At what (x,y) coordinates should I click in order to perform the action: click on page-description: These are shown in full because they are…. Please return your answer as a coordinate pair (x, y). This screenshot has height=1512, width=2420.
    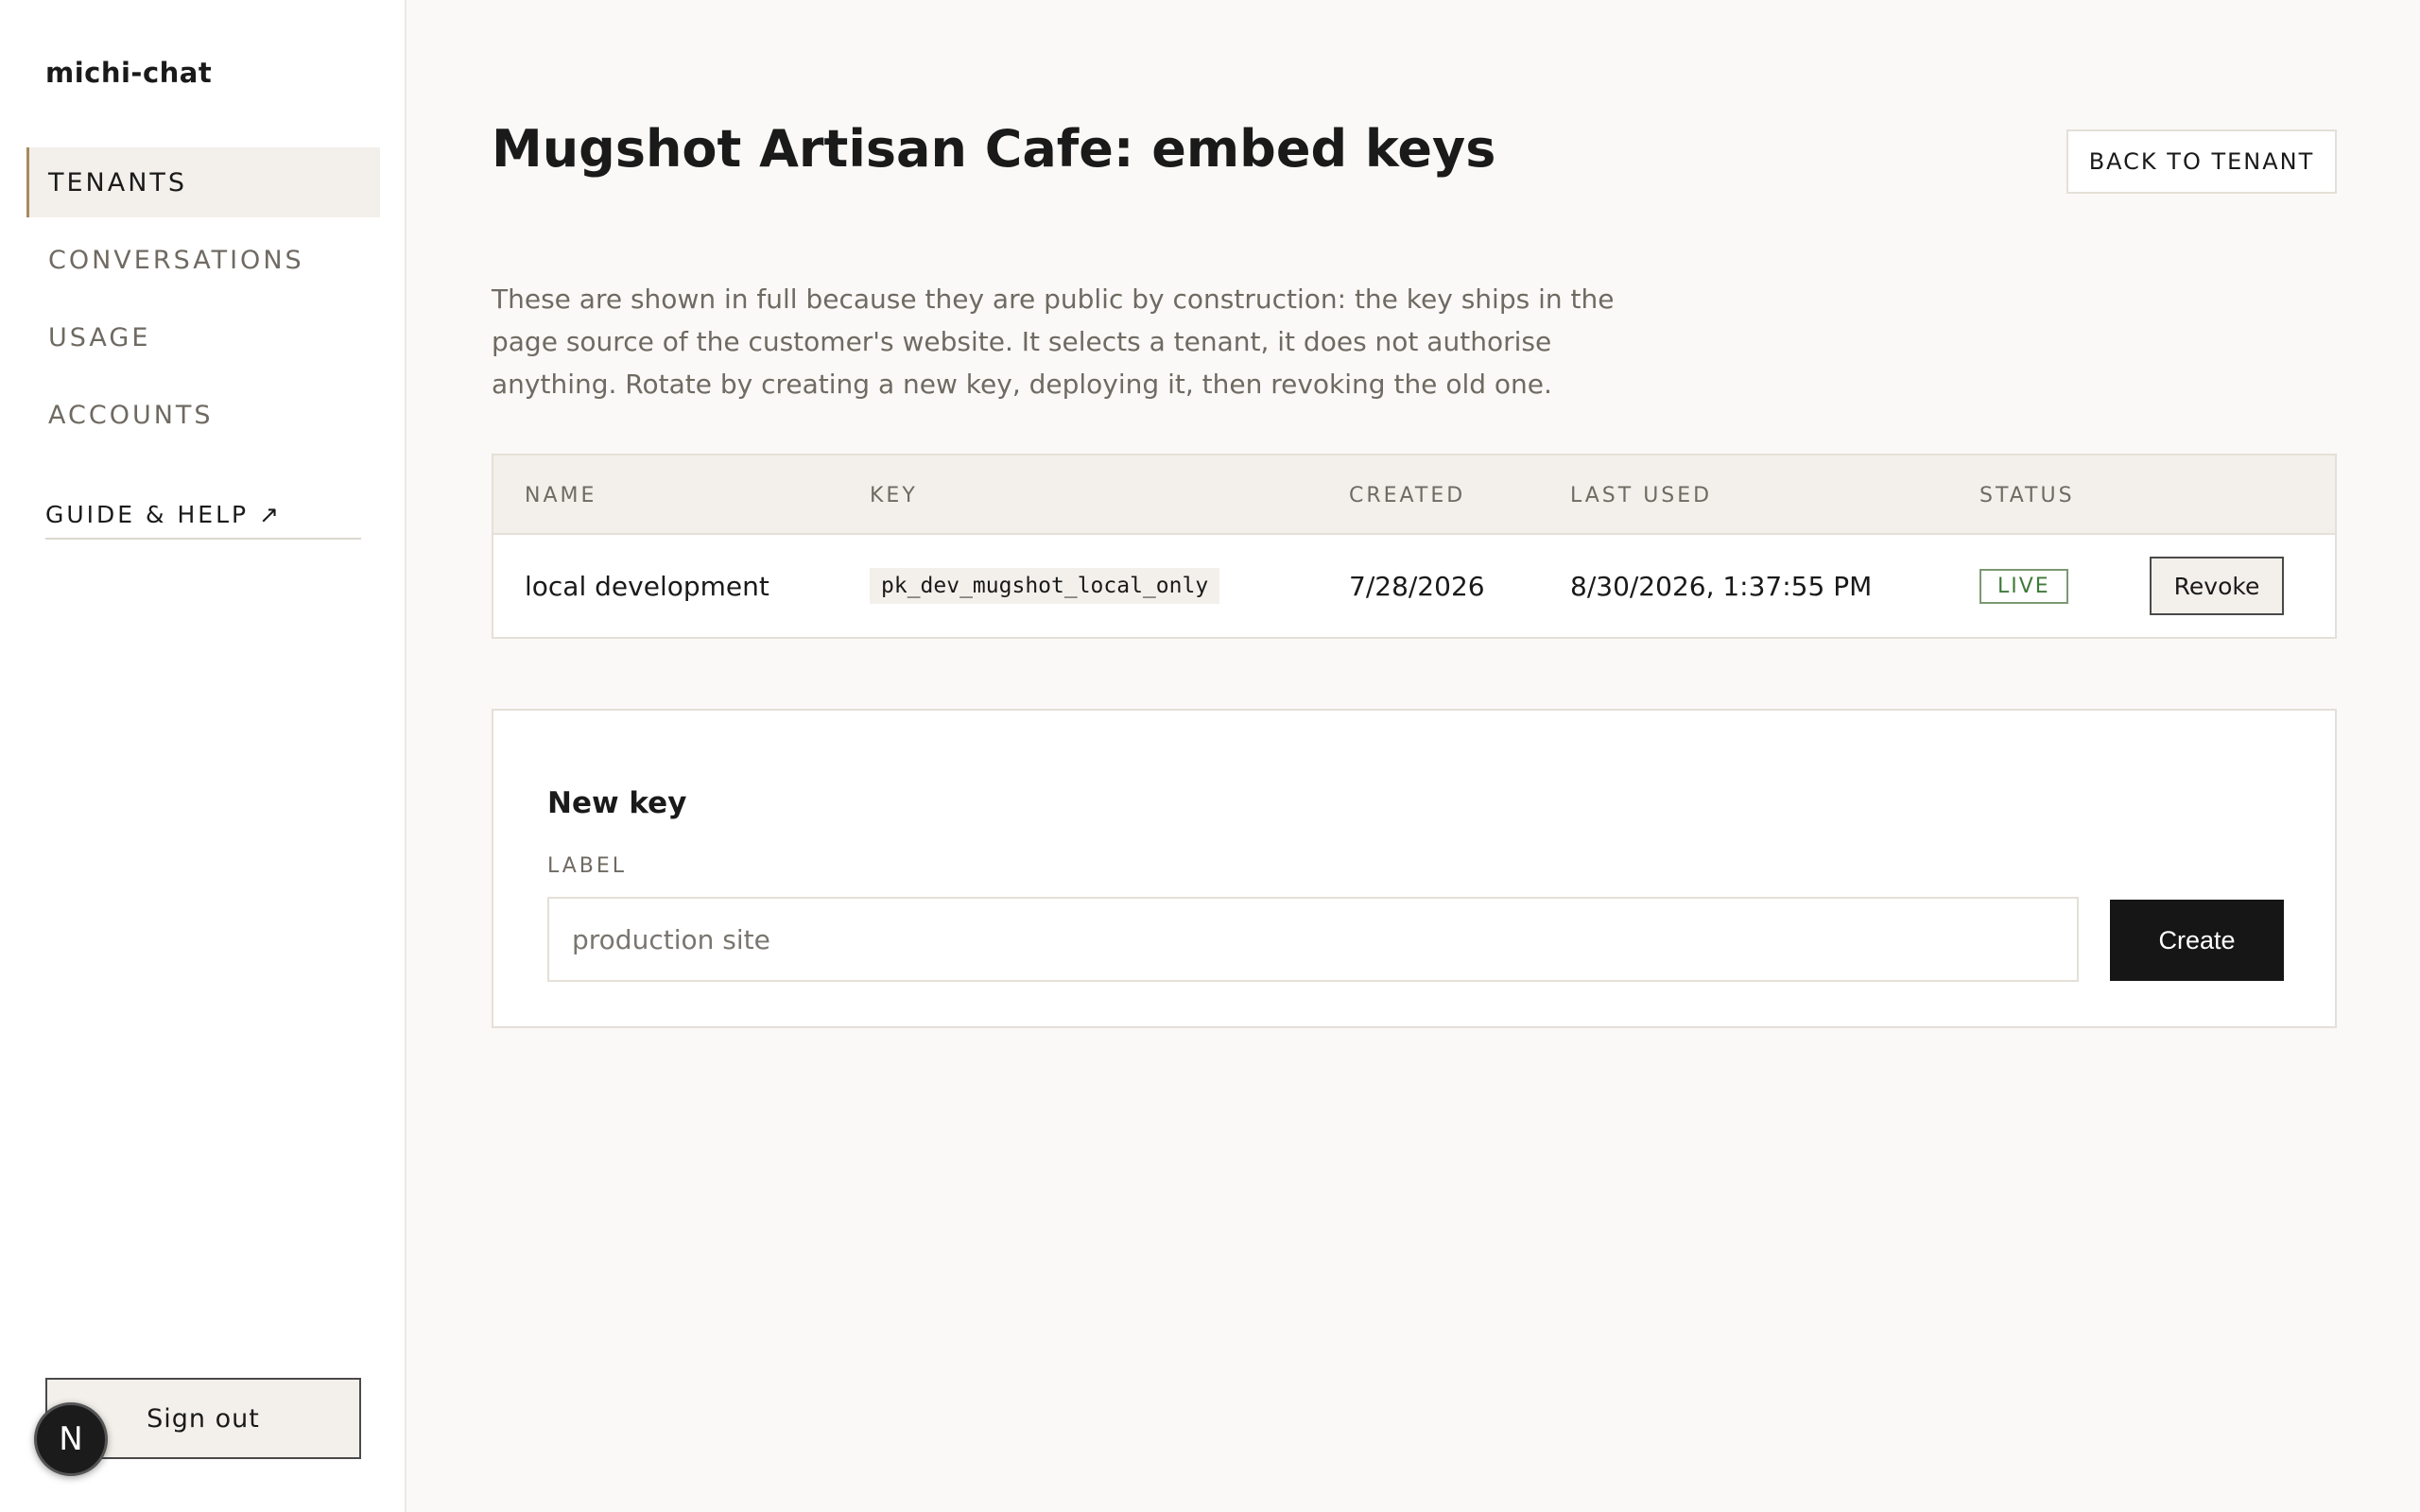
    Looking at the image, I should click on (1053, 342).